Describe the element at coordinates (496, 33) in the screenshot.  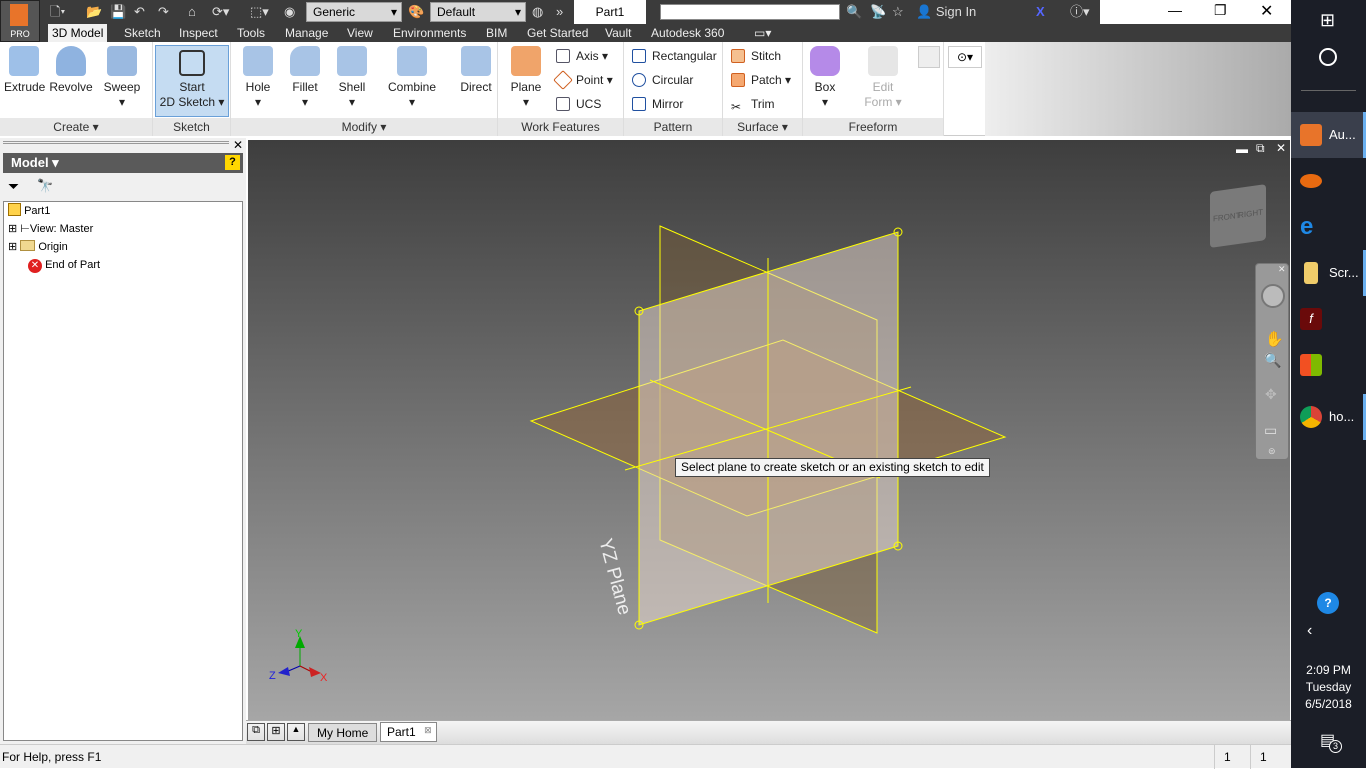
I see `tab-bim: BIM` at that location.